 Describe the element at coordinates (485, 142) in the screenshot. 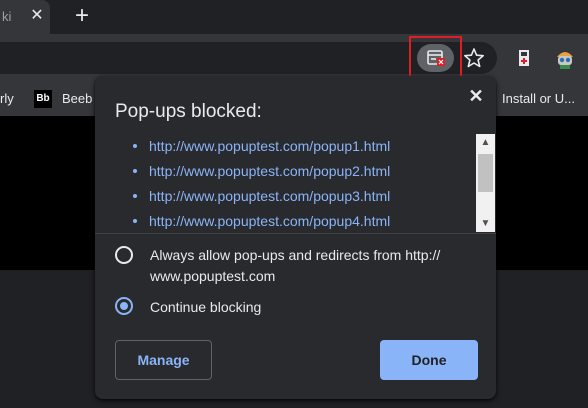

I see `scroll-up-icon: ▲` at that location.